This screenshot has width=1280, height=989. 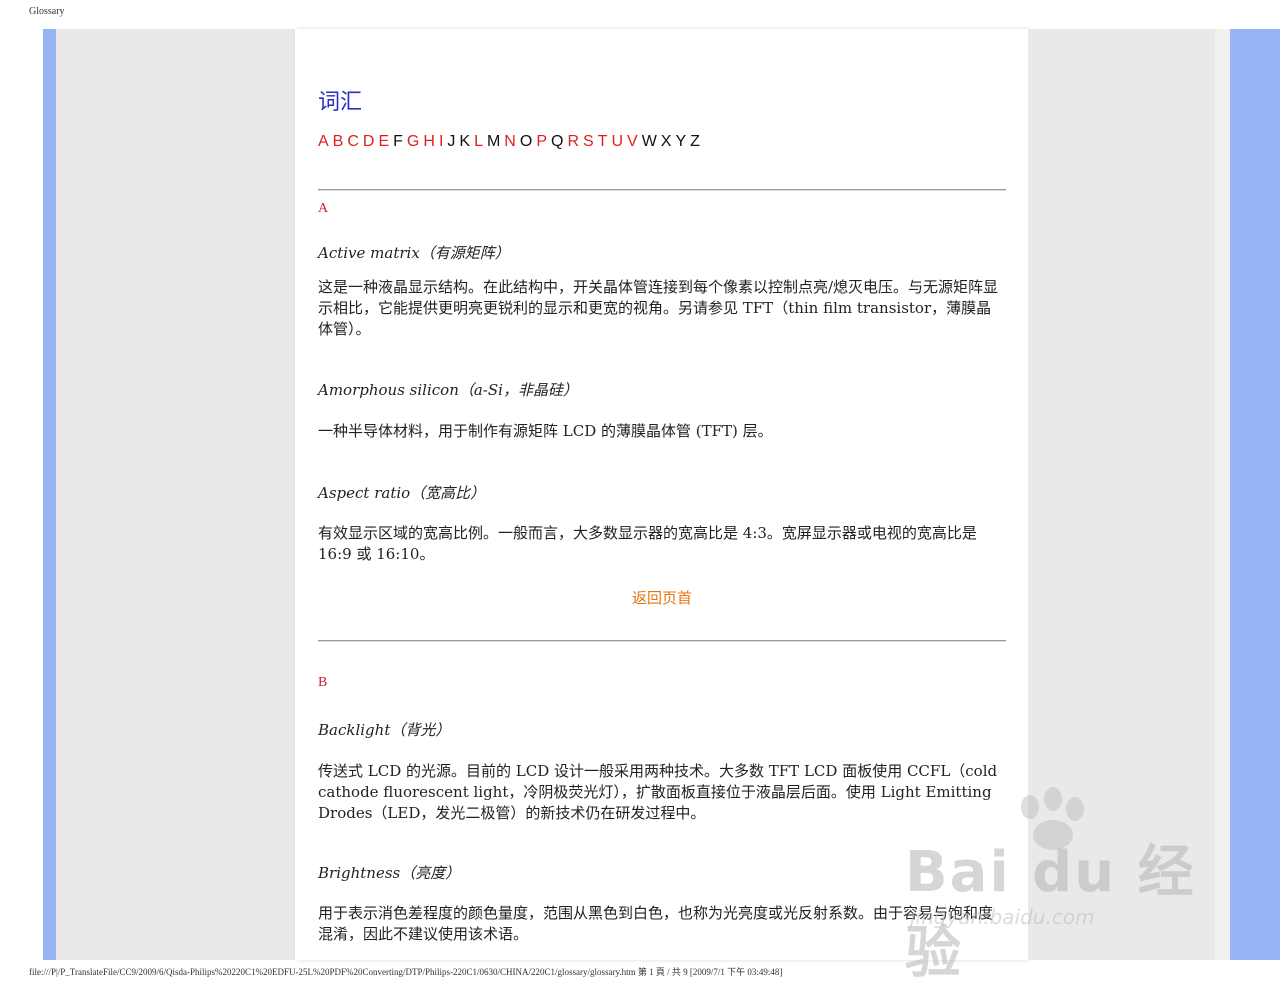 What do you see at coordinates (649, 141) in the screenshot?
I see `alpha-letter-w: W` at bounding box center [649, 141].